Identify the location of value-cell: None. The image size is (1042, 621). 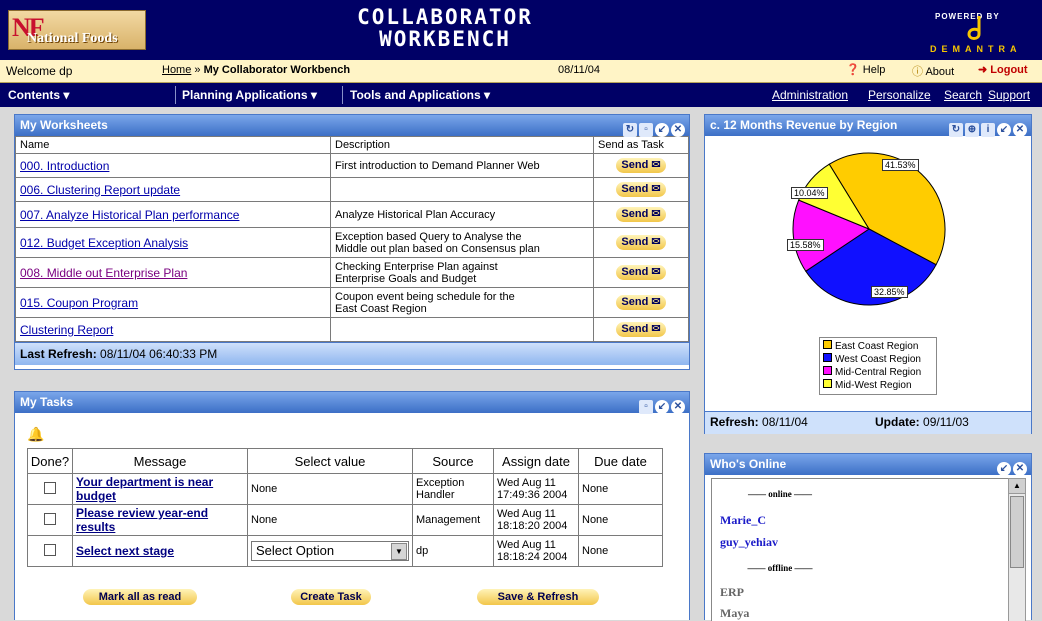
(330, 489).